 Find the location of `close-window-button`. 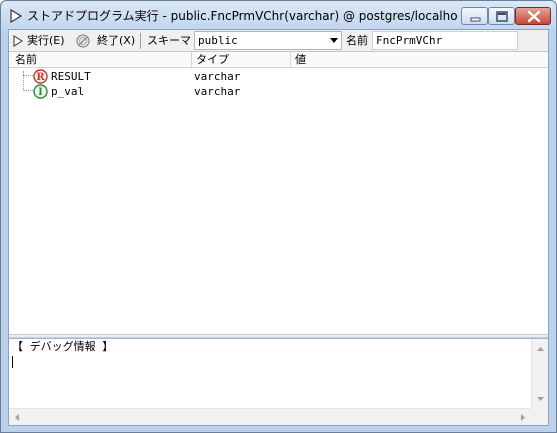

close-window-button is located at coordinates (533, 16).